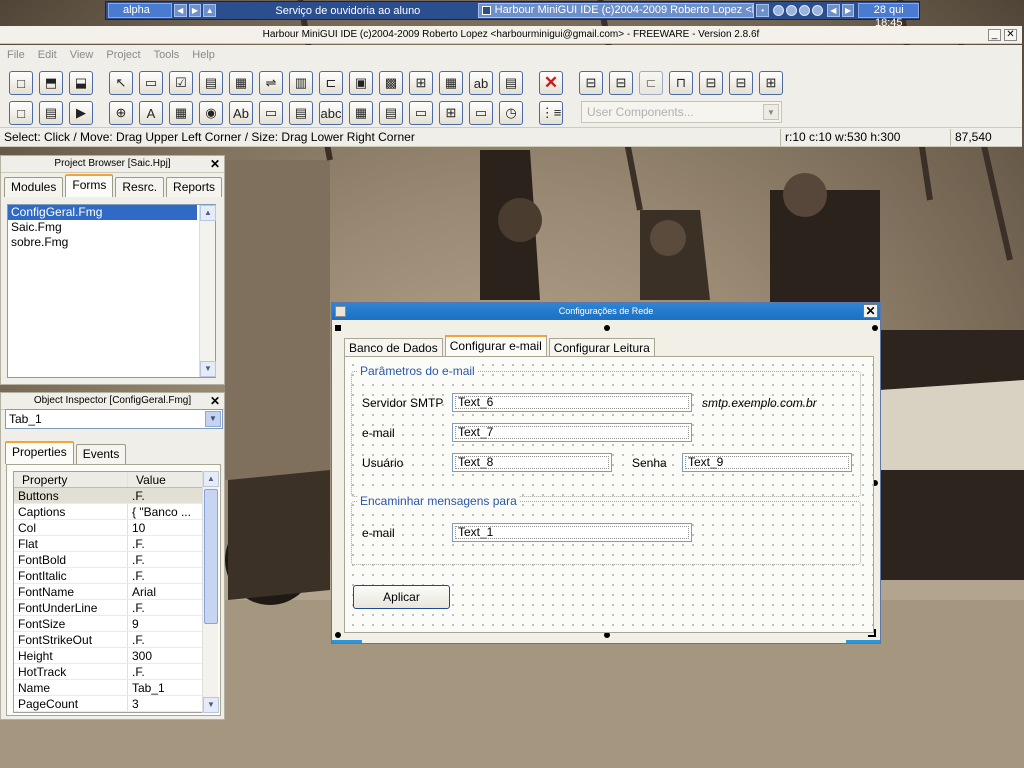 The height and width of the screenshot is (768, 1024). Describe the element at coordinates (241, 113) in the screenshot. I see `richedit-tool: Ab` at that location.